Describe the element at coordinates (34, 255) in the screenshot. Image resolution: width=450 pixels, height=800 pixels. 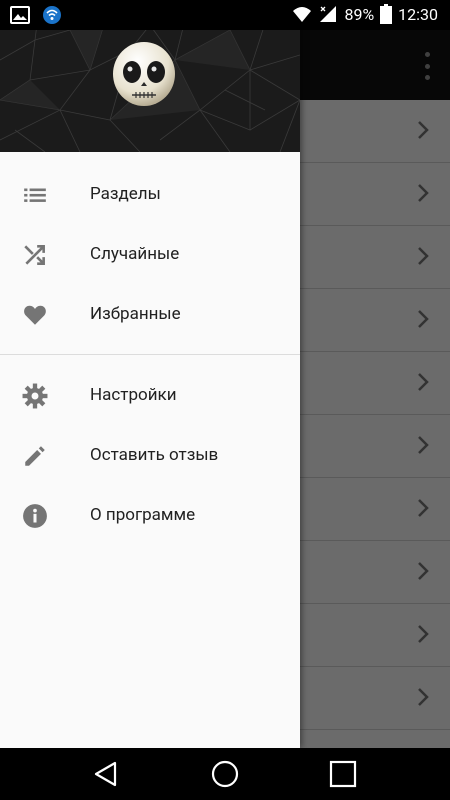
I see `shuffle-icon` at that location.